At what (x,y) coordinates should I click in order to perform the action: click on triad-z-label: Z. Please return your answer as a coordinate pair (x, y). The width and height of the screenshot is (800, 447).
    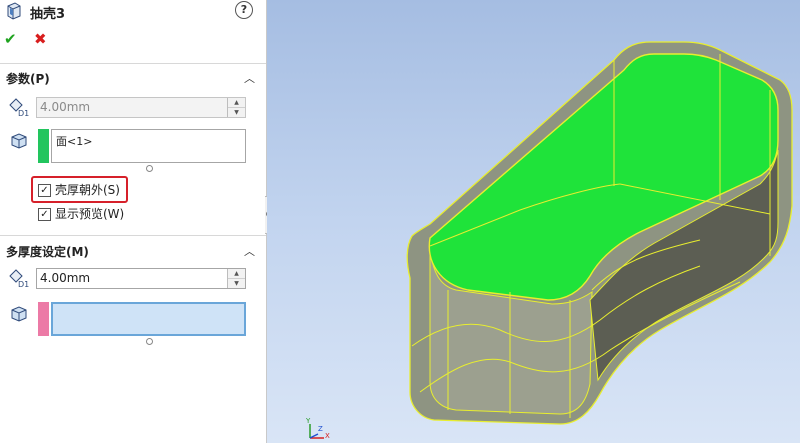
    Looking at the image, I should click on (320, 429).